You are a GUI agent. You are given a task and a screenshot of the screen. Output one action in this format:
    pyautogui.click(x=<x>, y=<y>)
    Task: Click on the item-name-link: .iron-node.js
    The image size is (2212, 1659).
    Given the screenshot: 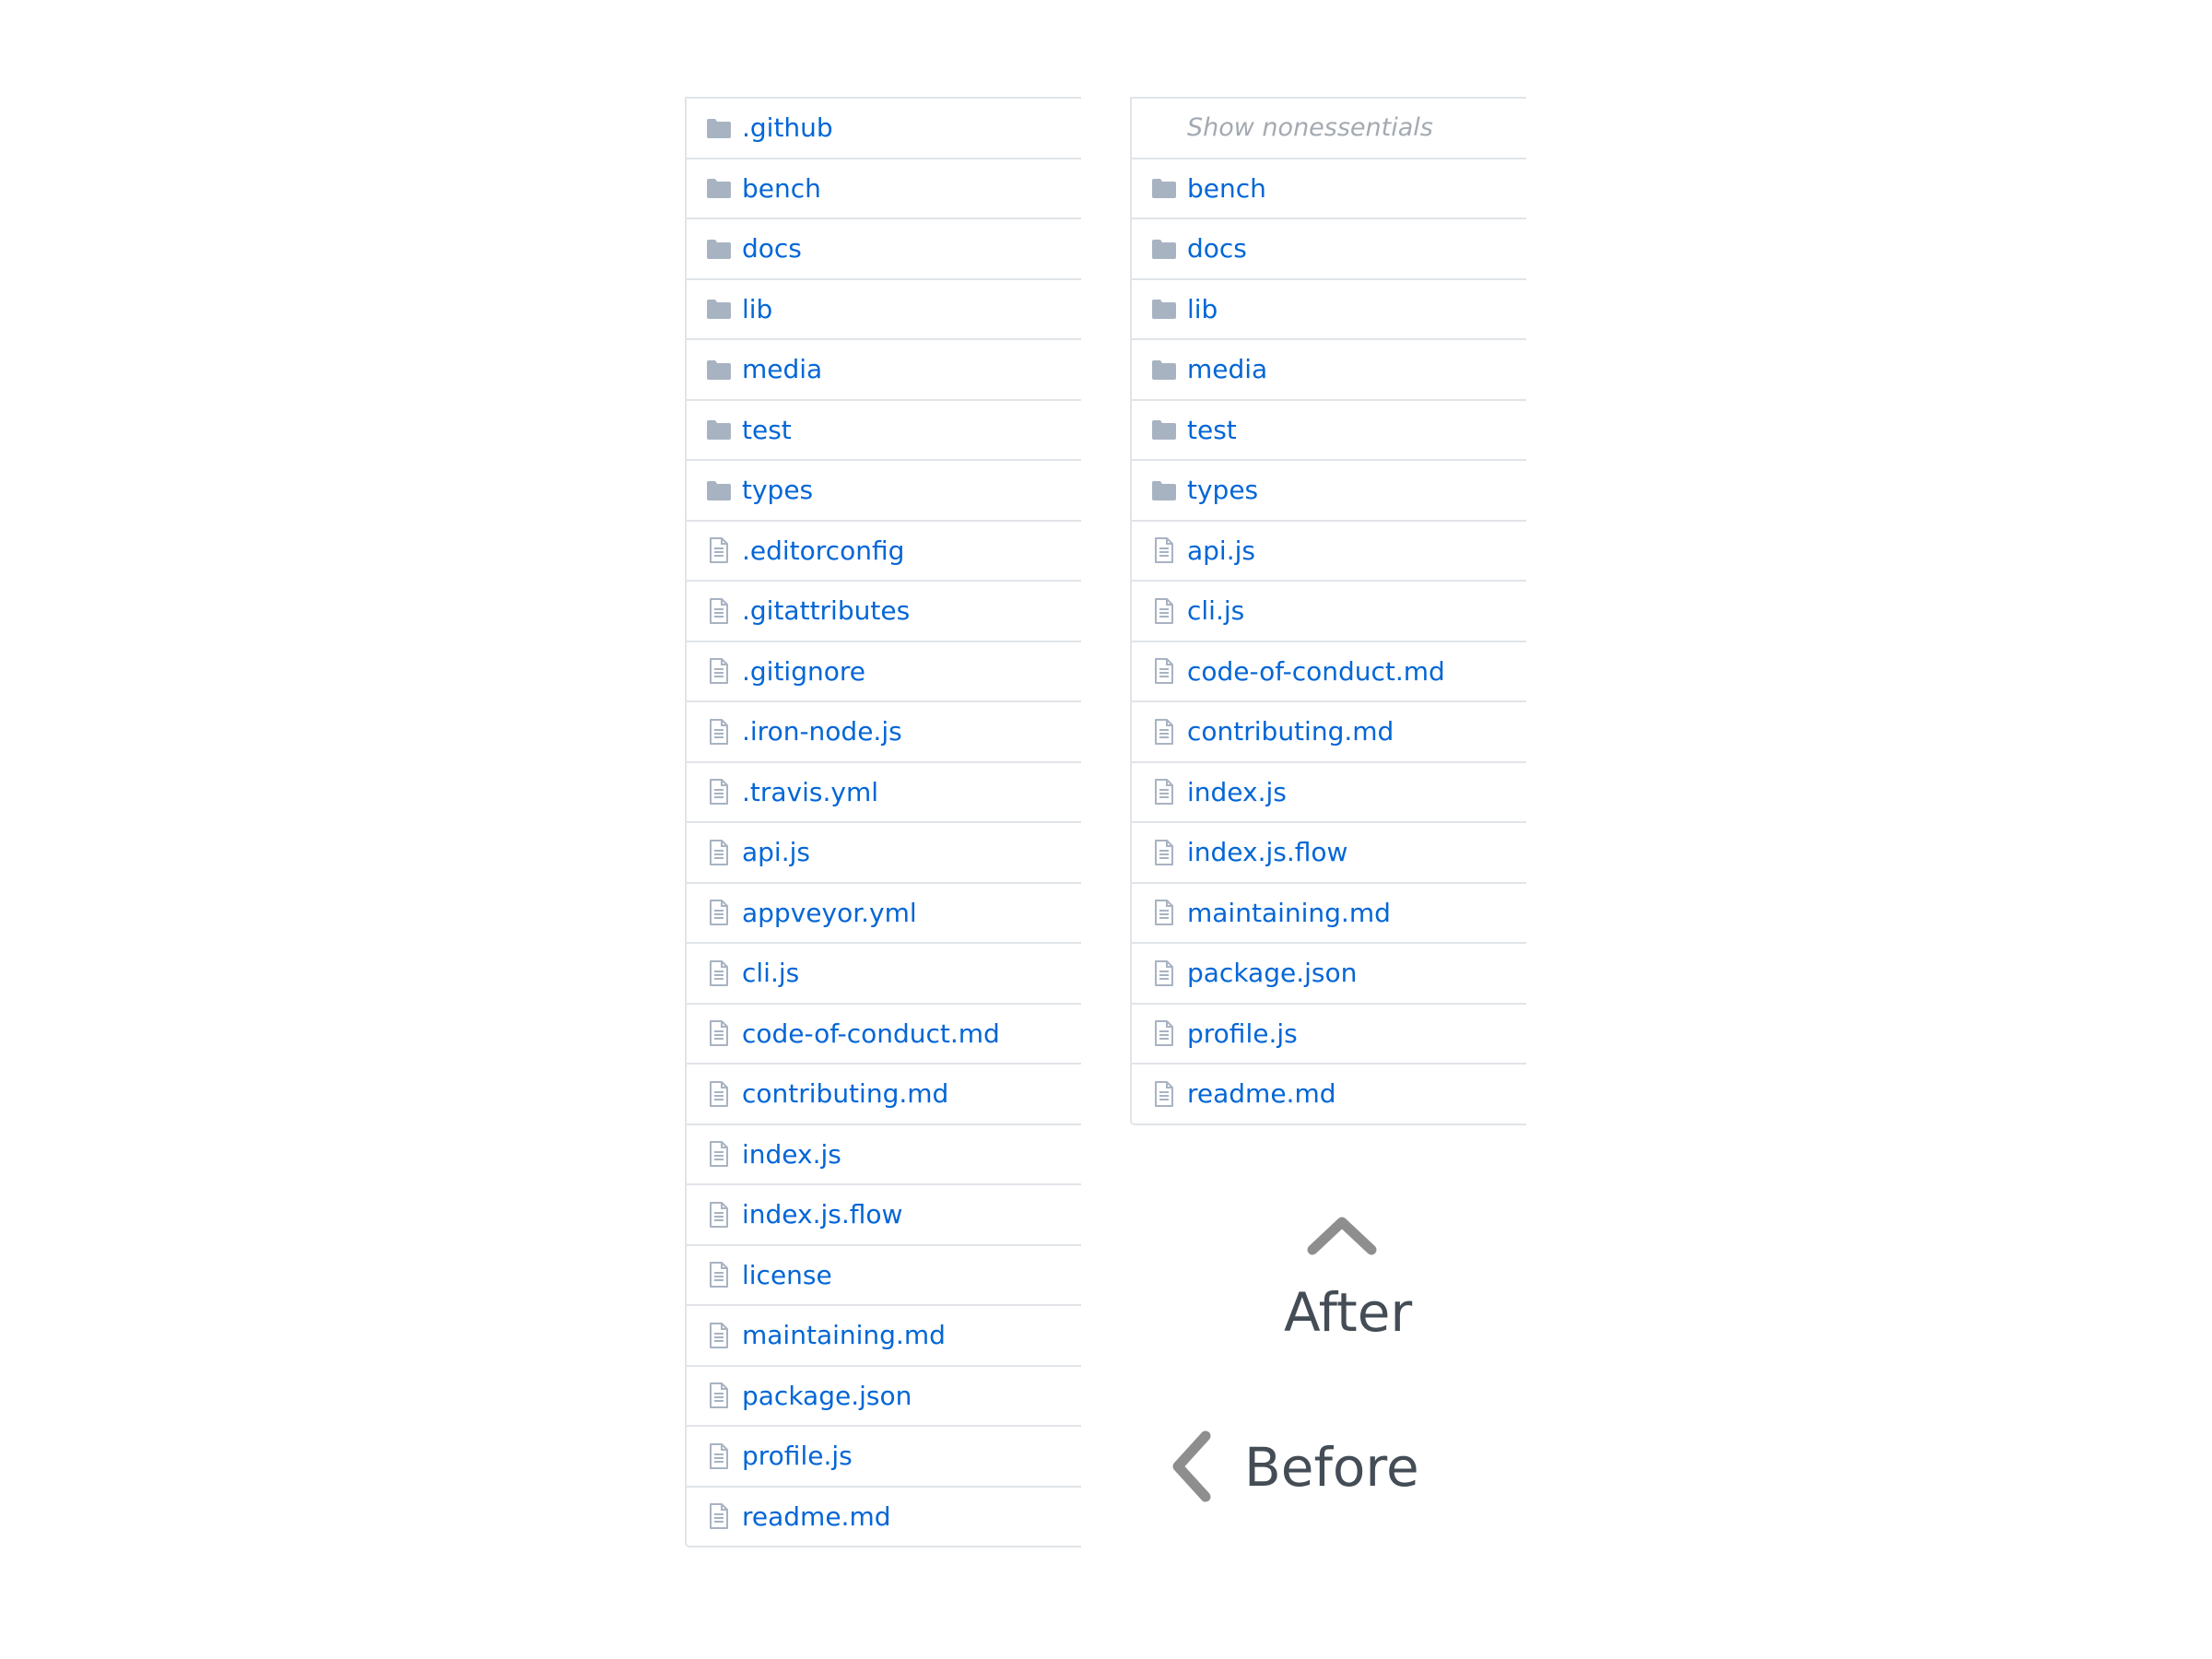 What is the action you would take?
    pyautogui.click(x=822, y=731)
    